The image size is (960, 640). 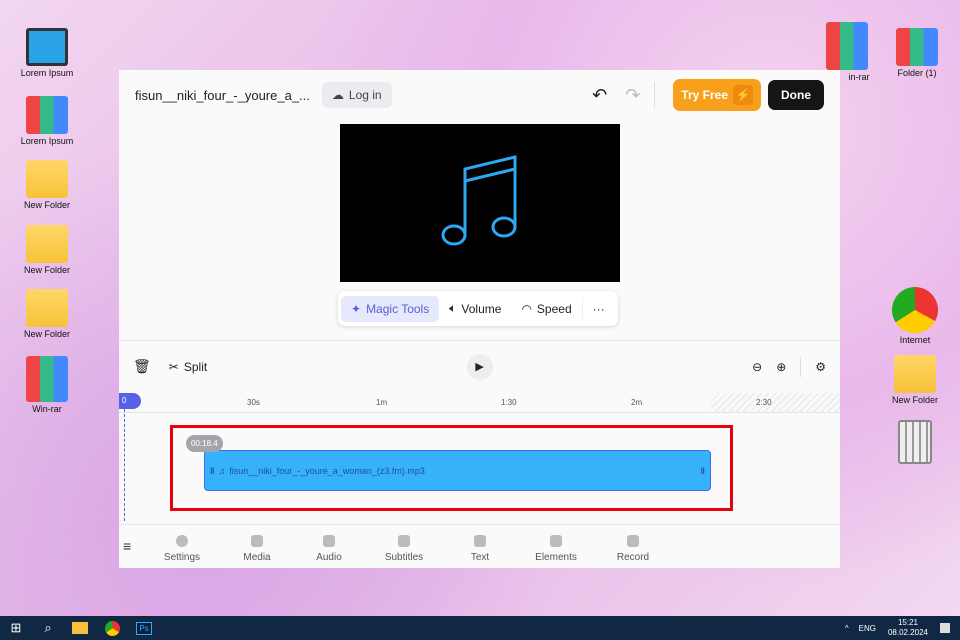 I want to click on label: Settings, so click(x=182, y=557).